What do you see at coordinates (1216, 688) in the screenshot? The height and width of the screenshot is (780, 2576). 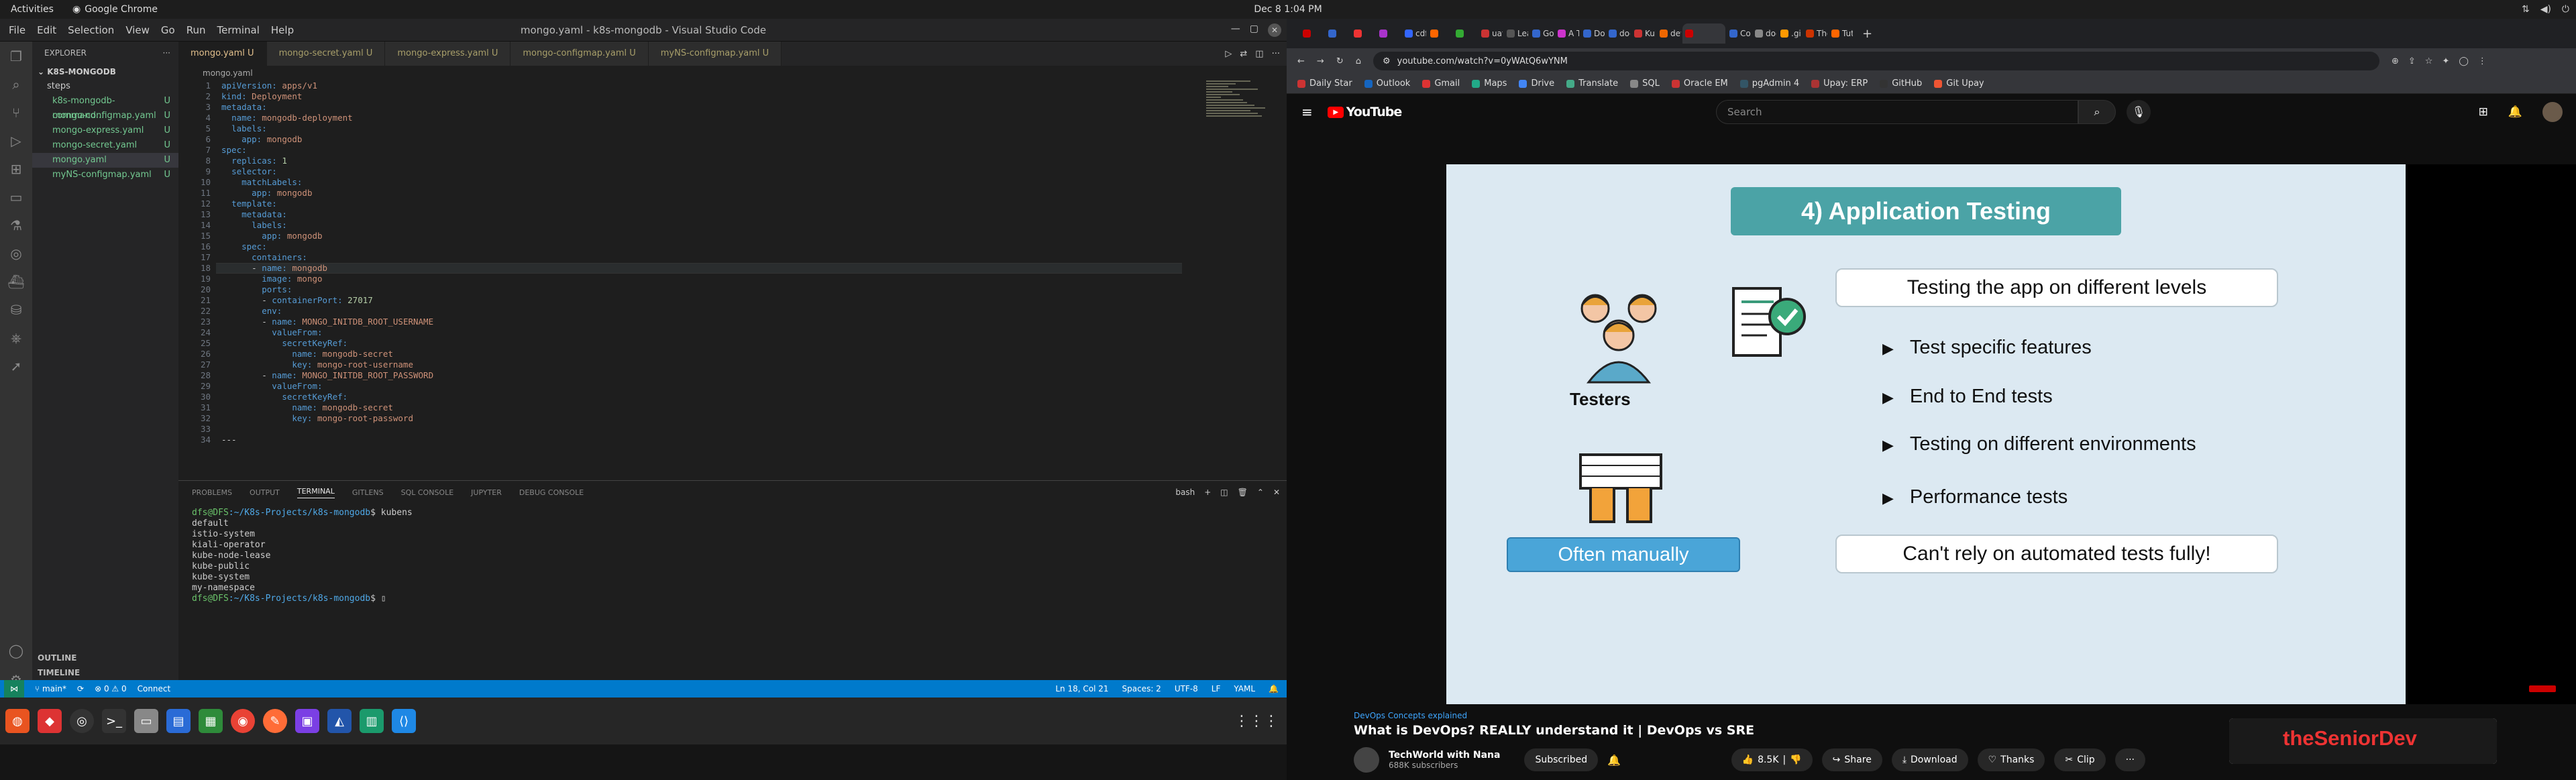 I see `eol: LF` at bounding box center [1216, 688].